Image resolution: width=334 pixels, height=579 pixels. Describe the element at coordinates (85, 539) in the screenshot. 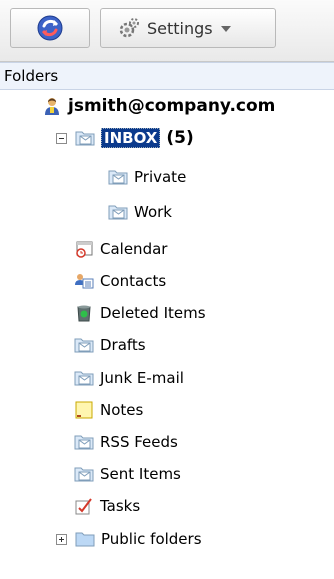

I see `folder-icon` at that location.